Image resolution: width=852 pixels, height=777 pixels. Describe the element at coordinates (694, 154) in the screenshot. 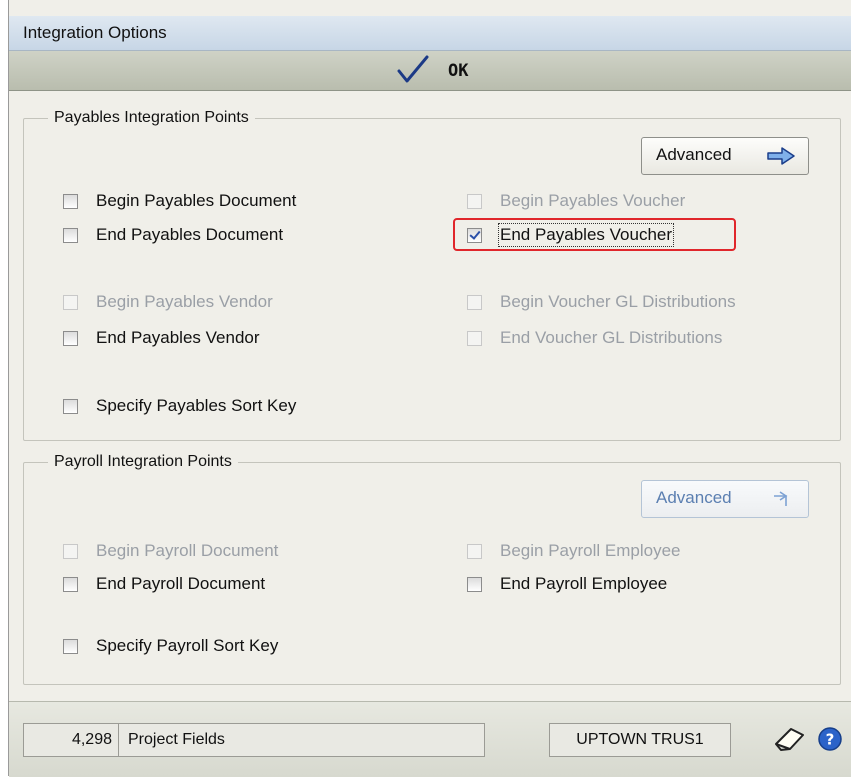

I see `payables-advanced-label: Advanced` at that location.